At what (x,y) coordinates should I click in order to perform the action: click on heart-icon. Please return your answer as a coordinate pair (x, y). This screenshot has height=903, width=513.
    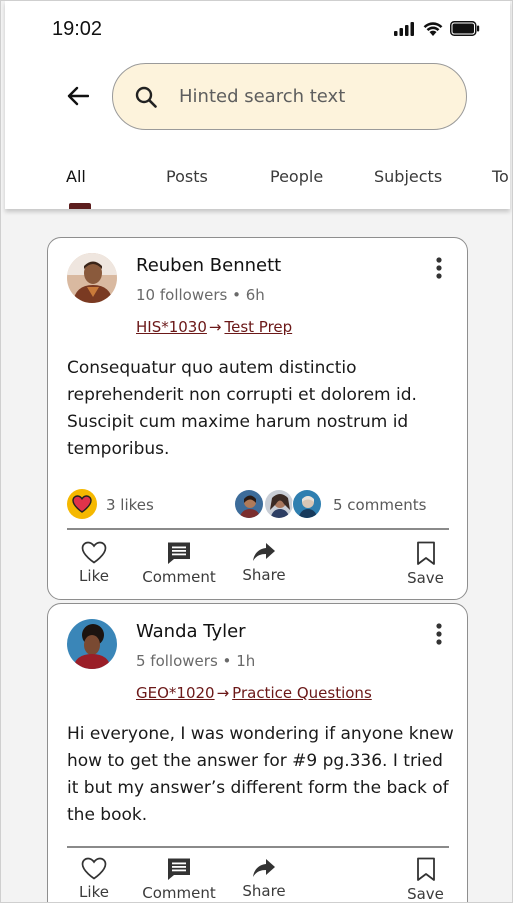
    Looking at the image, I should click on (82, 504).